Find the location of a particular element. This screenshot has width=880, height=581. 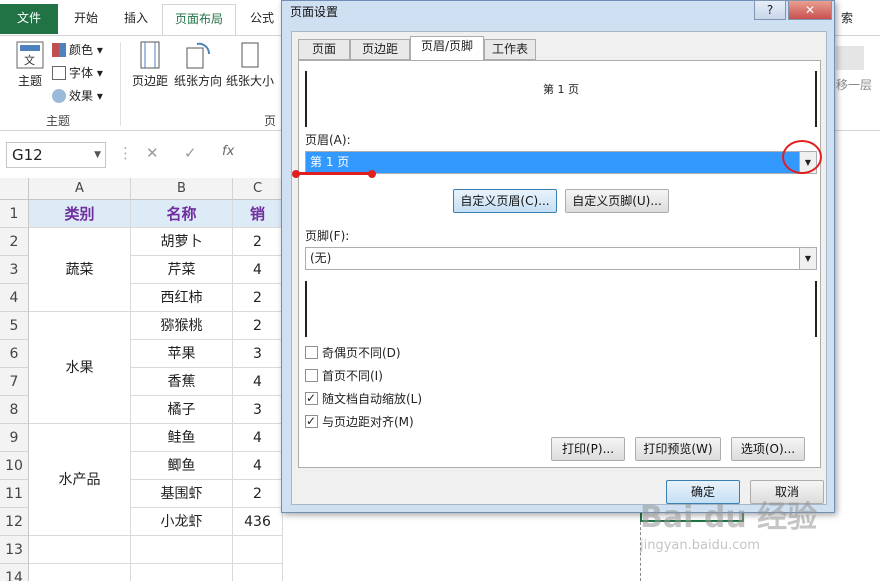

column-header-c: C is located at coordinates (258, 189).